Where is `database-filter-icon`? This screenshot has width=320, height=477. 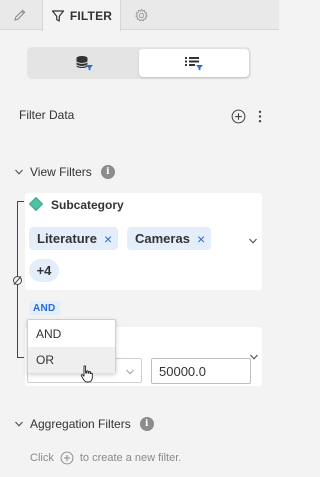
database-filter-icon is located at coordinates (84, 63).